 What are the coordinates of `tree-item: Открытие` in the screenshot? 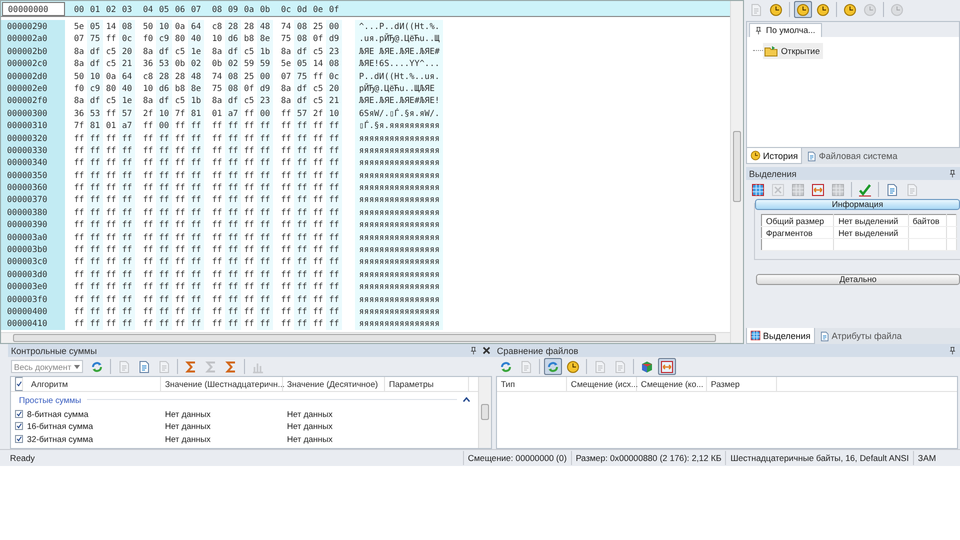 It's located at (793, 51).